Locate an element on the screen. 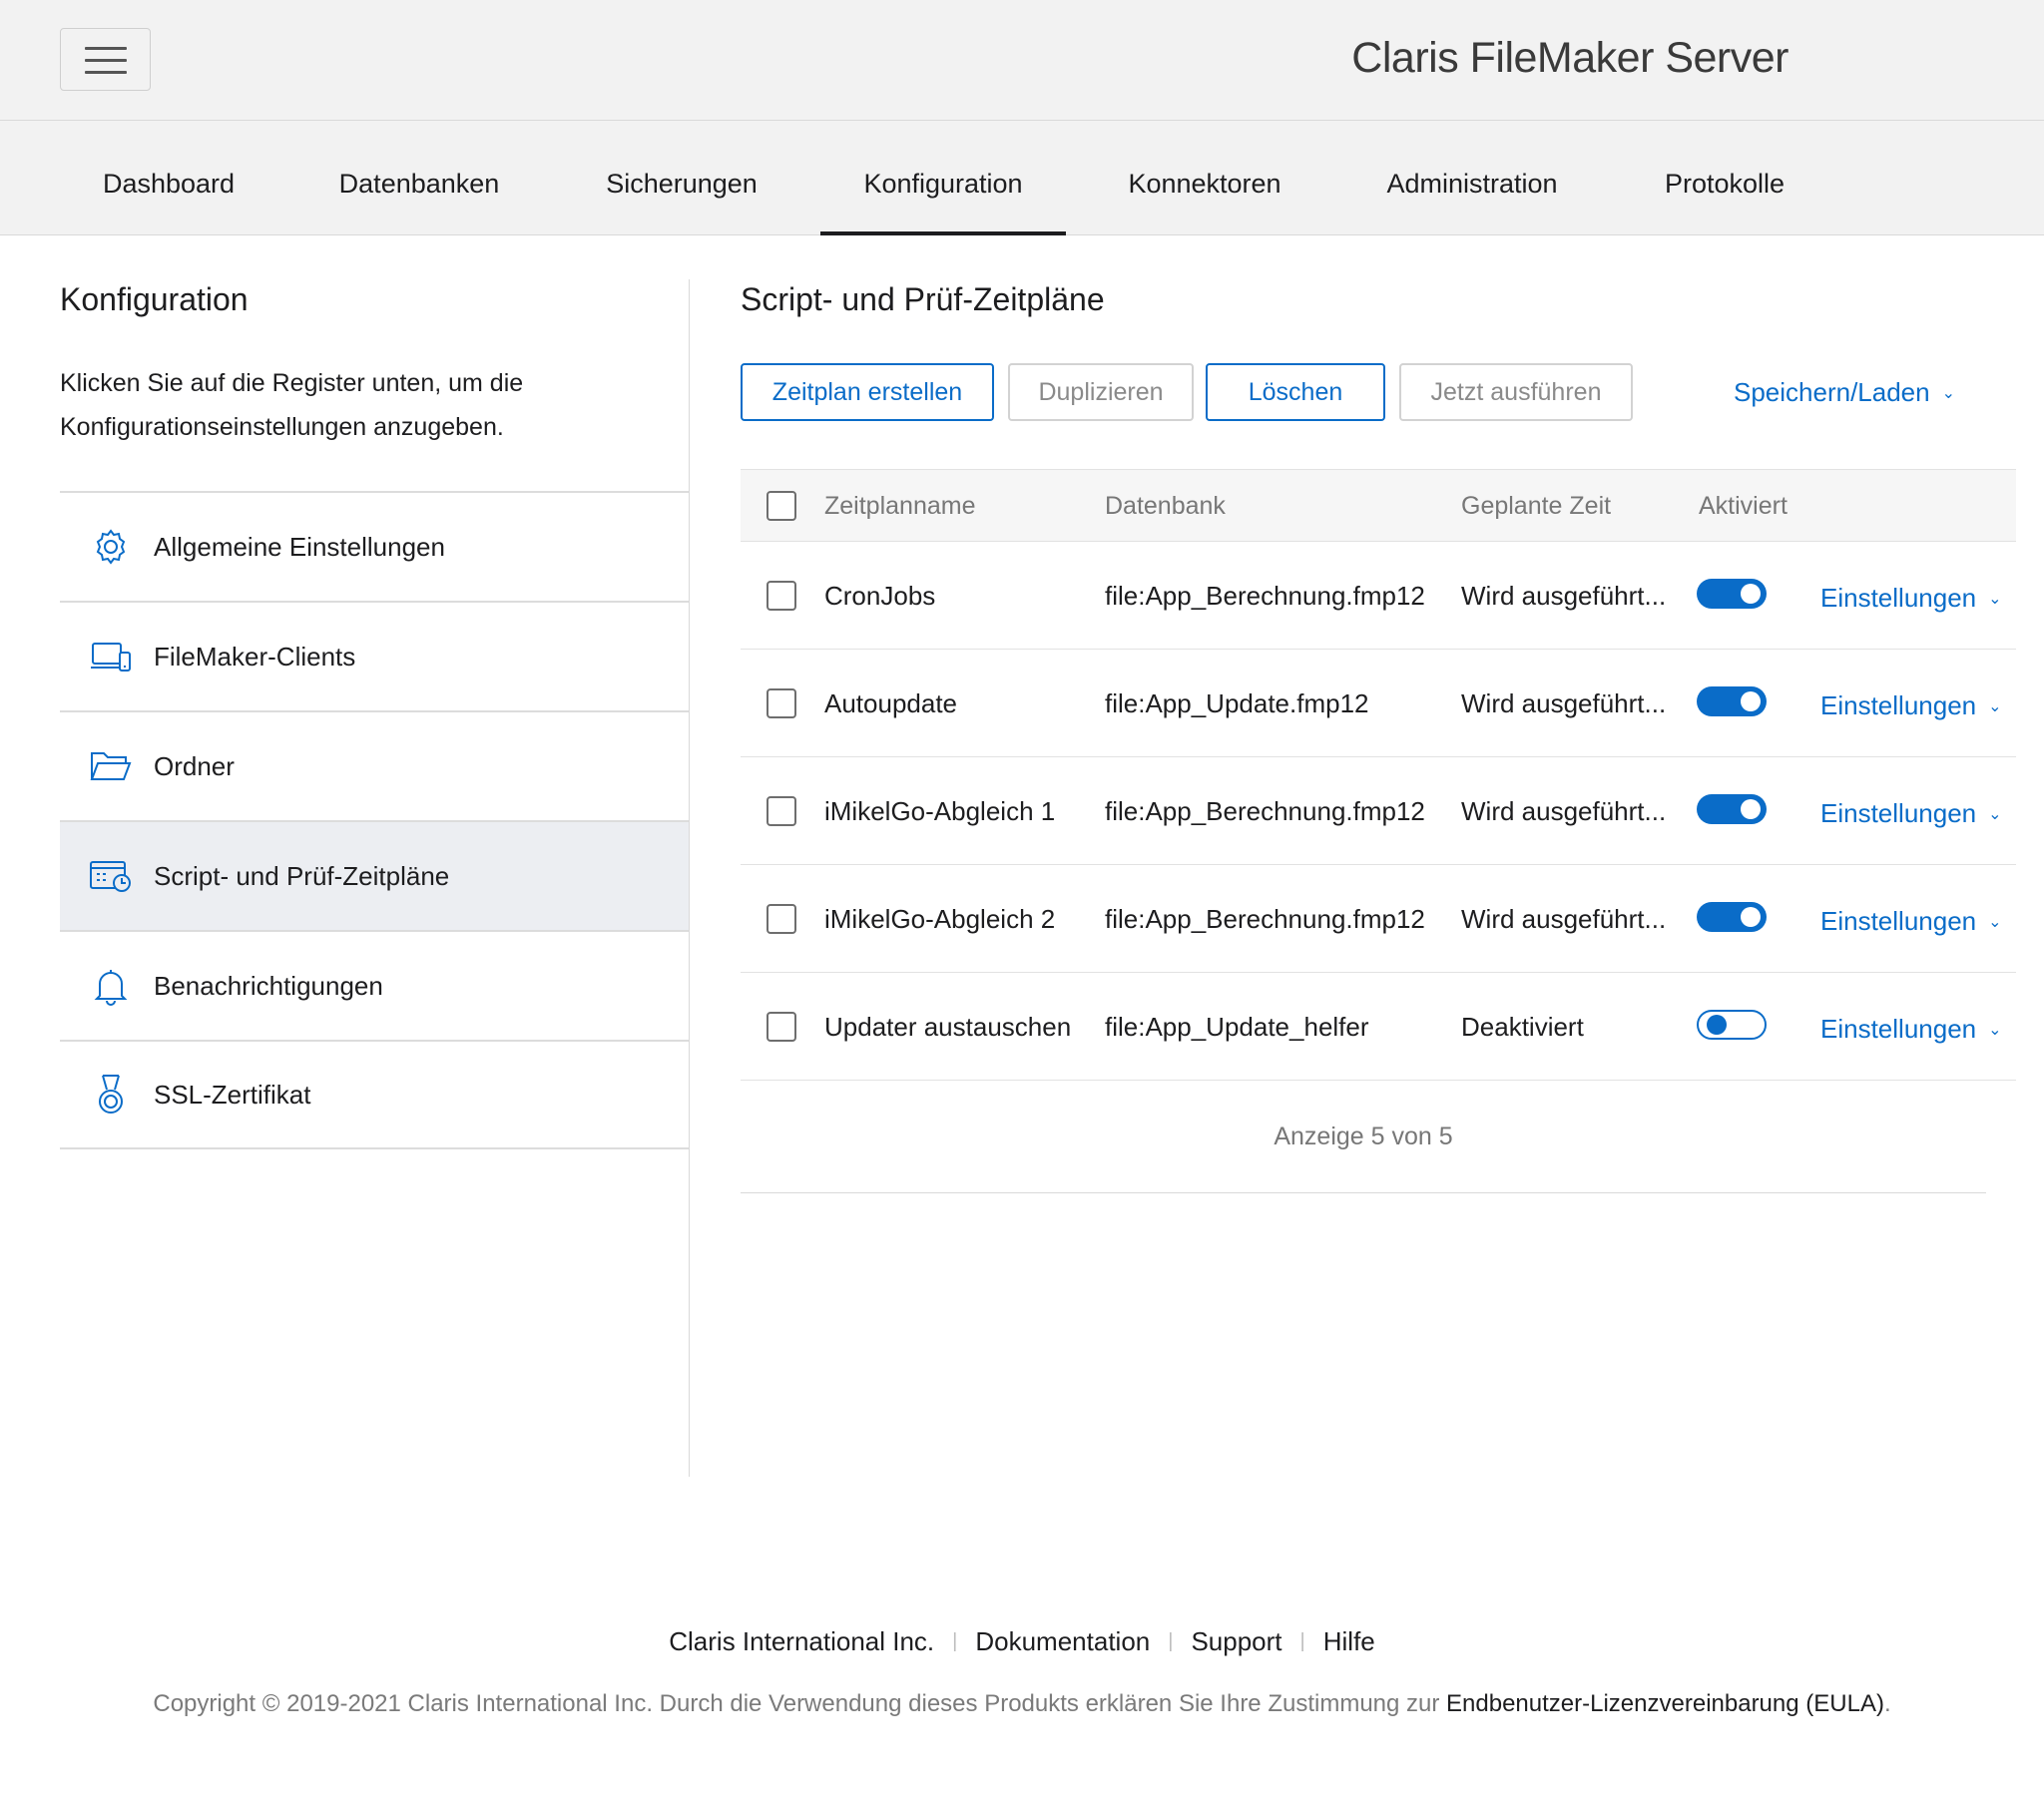 This screenshot has width=2044, height=1798. hamburger-menu-button is located at coordinates (105, 59).